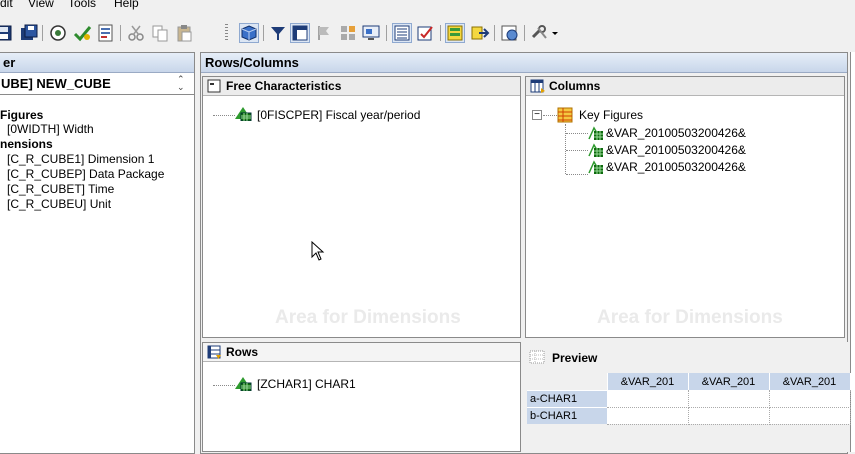 The width and height of the screenshot is (855, 454). Describe the element at coordinates (480, 33) in the screenshot. I see `export-icon` at that location.